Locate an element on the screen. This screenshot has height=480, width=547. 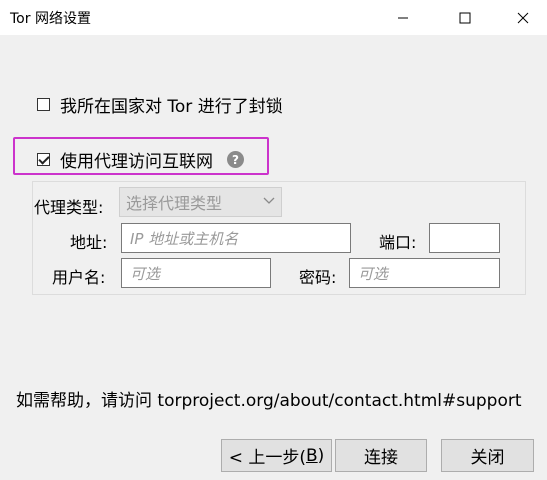
proxy-option: 使用代理访问互联网 ? is located at coordinates (140, 159).